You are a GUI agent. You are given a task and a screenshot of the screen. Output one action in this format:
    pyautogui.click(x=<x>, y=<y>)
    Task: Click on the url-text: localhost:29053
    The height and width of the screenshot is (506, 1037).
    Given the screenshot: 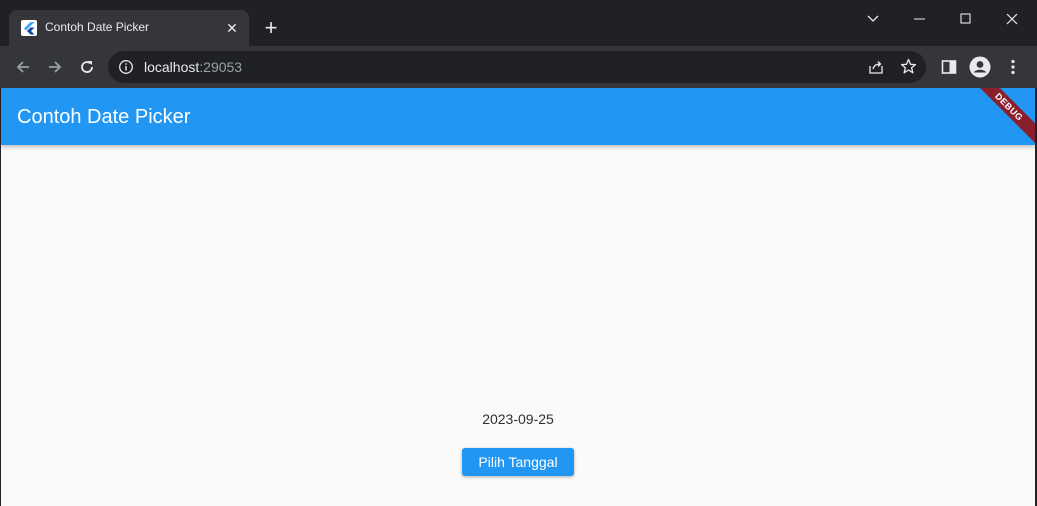 What is the action you would take?
    pyautogui.click(x=193, y=67)
    